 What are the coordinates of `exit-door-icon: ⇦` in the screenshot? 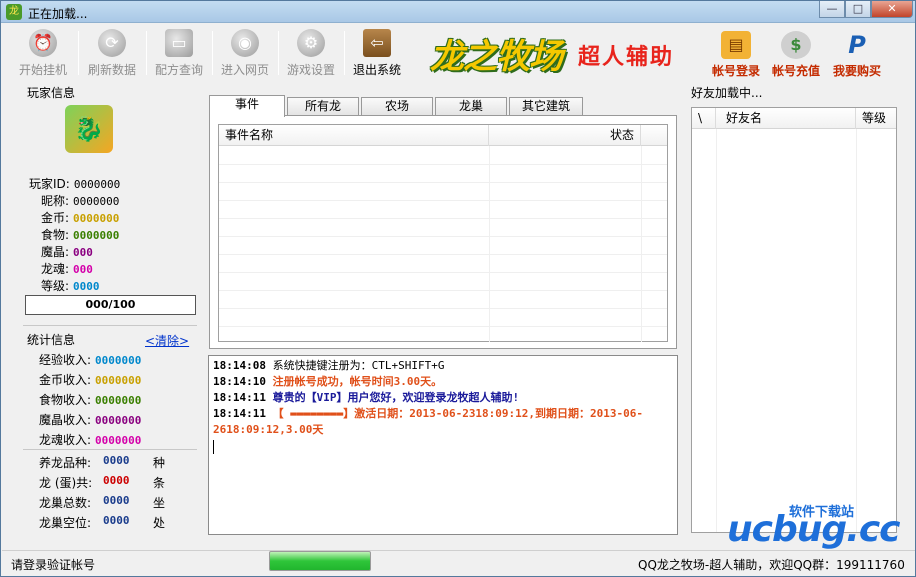 It's located at (377, 43).